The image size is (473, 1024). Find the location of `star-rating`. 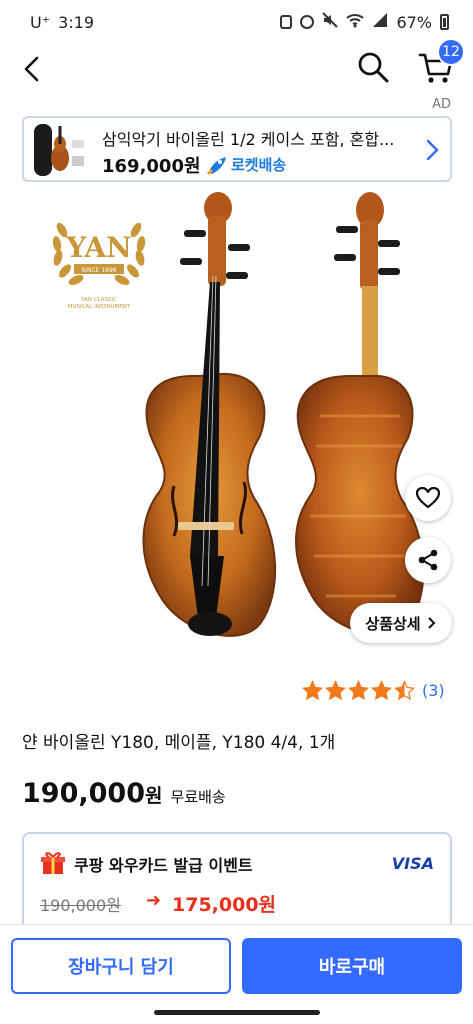

star-rating is located at coordinates (358, 690).